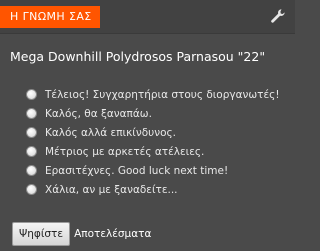 This screenshot has height=251, width=320. Describe the element at coordinates (98, 113) in the screenshot. I see `poll-option-label: Καλός, θα ξαναπάω.` at that location.